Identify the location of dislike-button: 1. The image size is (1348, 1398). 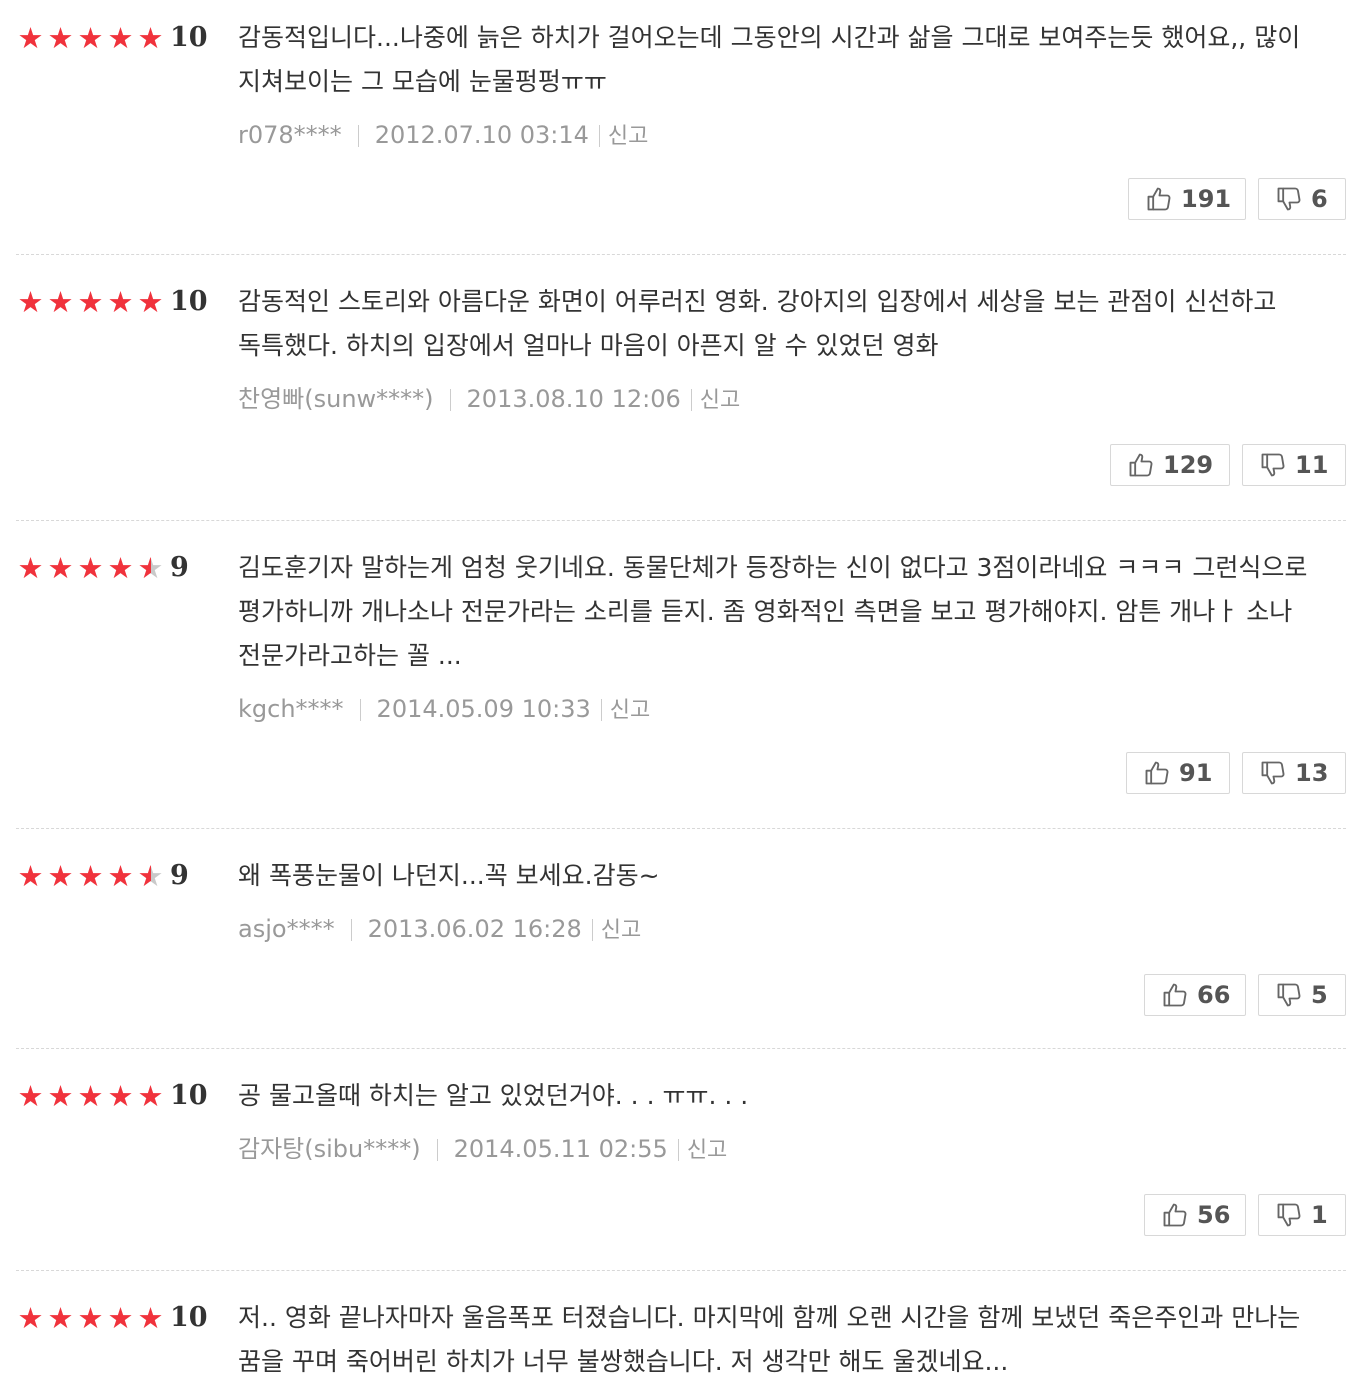
(1302, 1215).